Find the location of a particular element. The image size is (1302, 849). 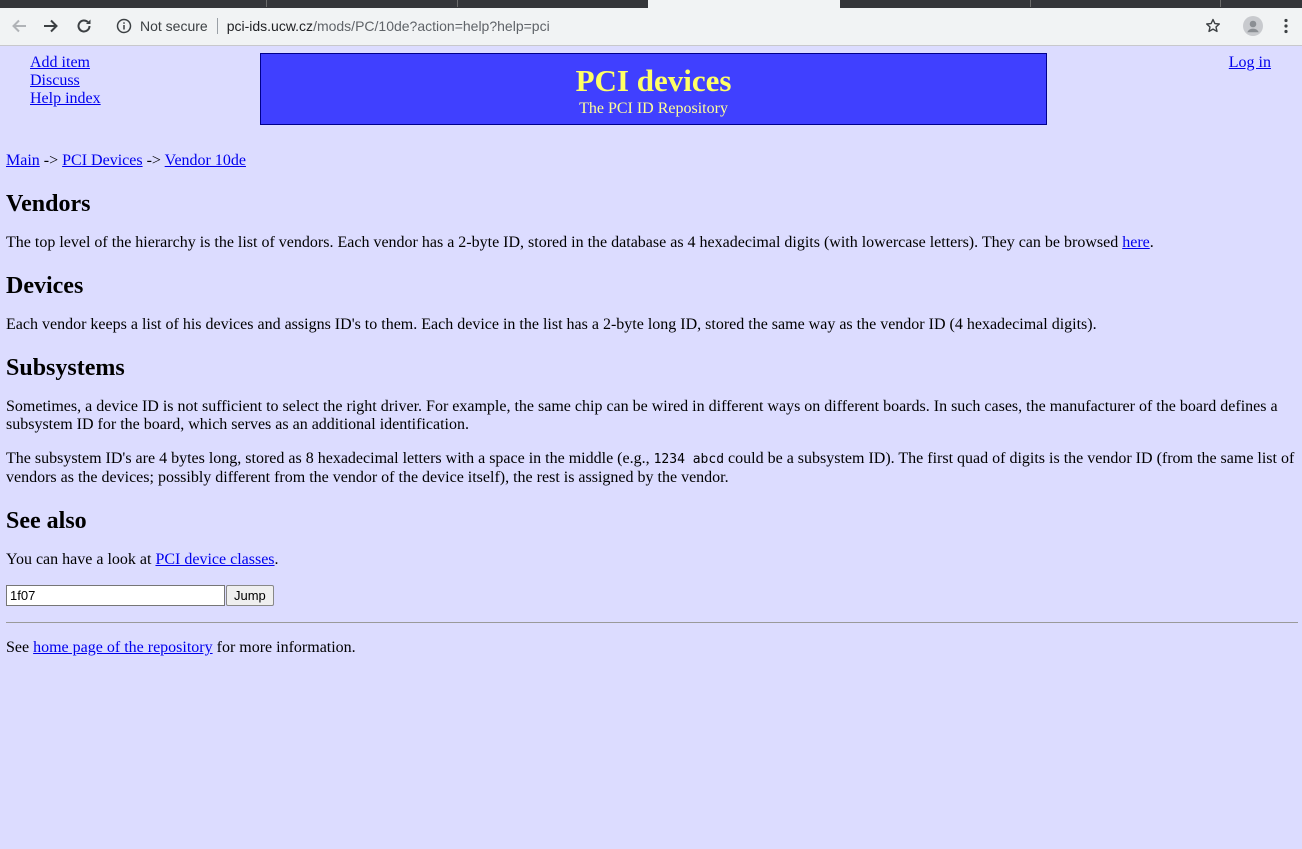

site-subtitle: The PCI ID Repository is located at coordinates (653, 108).